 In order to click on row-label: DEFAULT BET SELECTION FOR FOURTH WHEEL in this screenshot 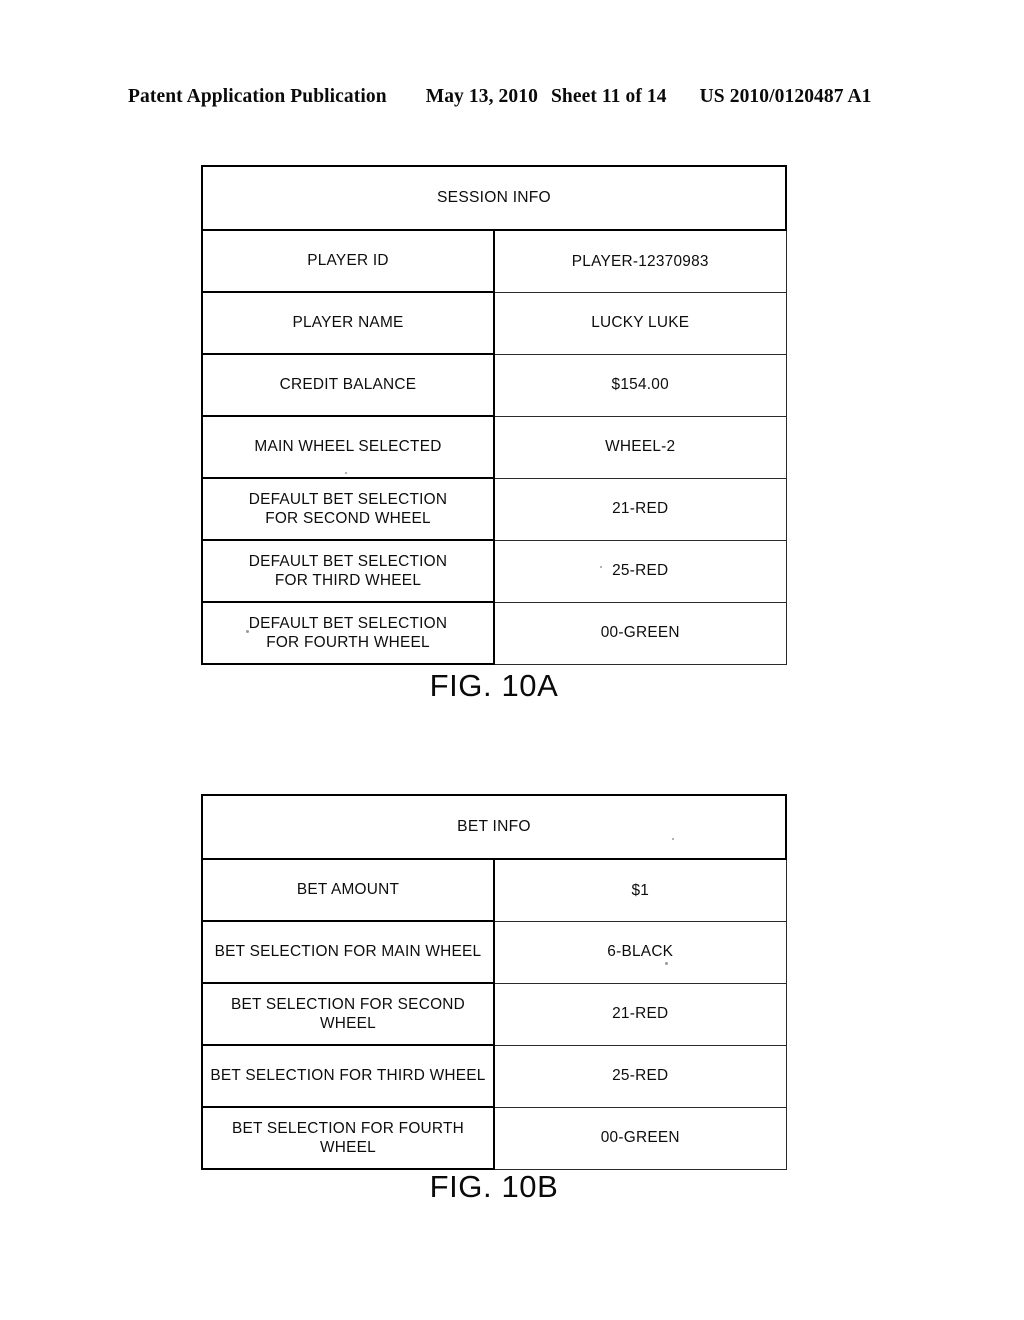, I will do `click(348, 633)`.